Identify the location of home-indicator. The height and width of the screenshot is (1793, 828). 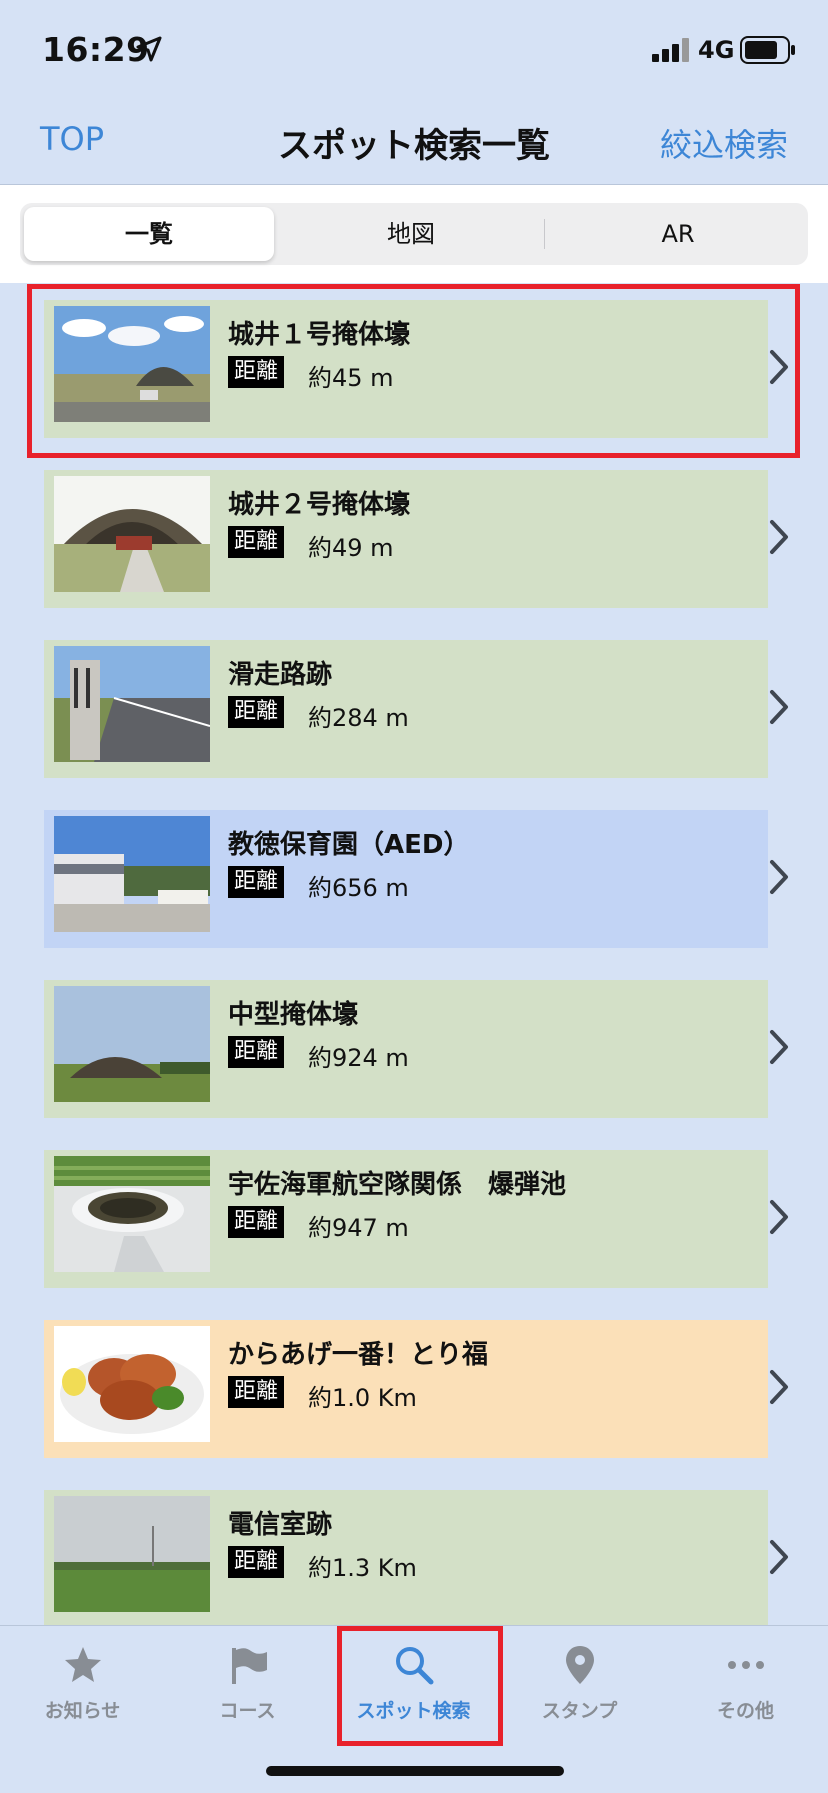
(415, 1771).